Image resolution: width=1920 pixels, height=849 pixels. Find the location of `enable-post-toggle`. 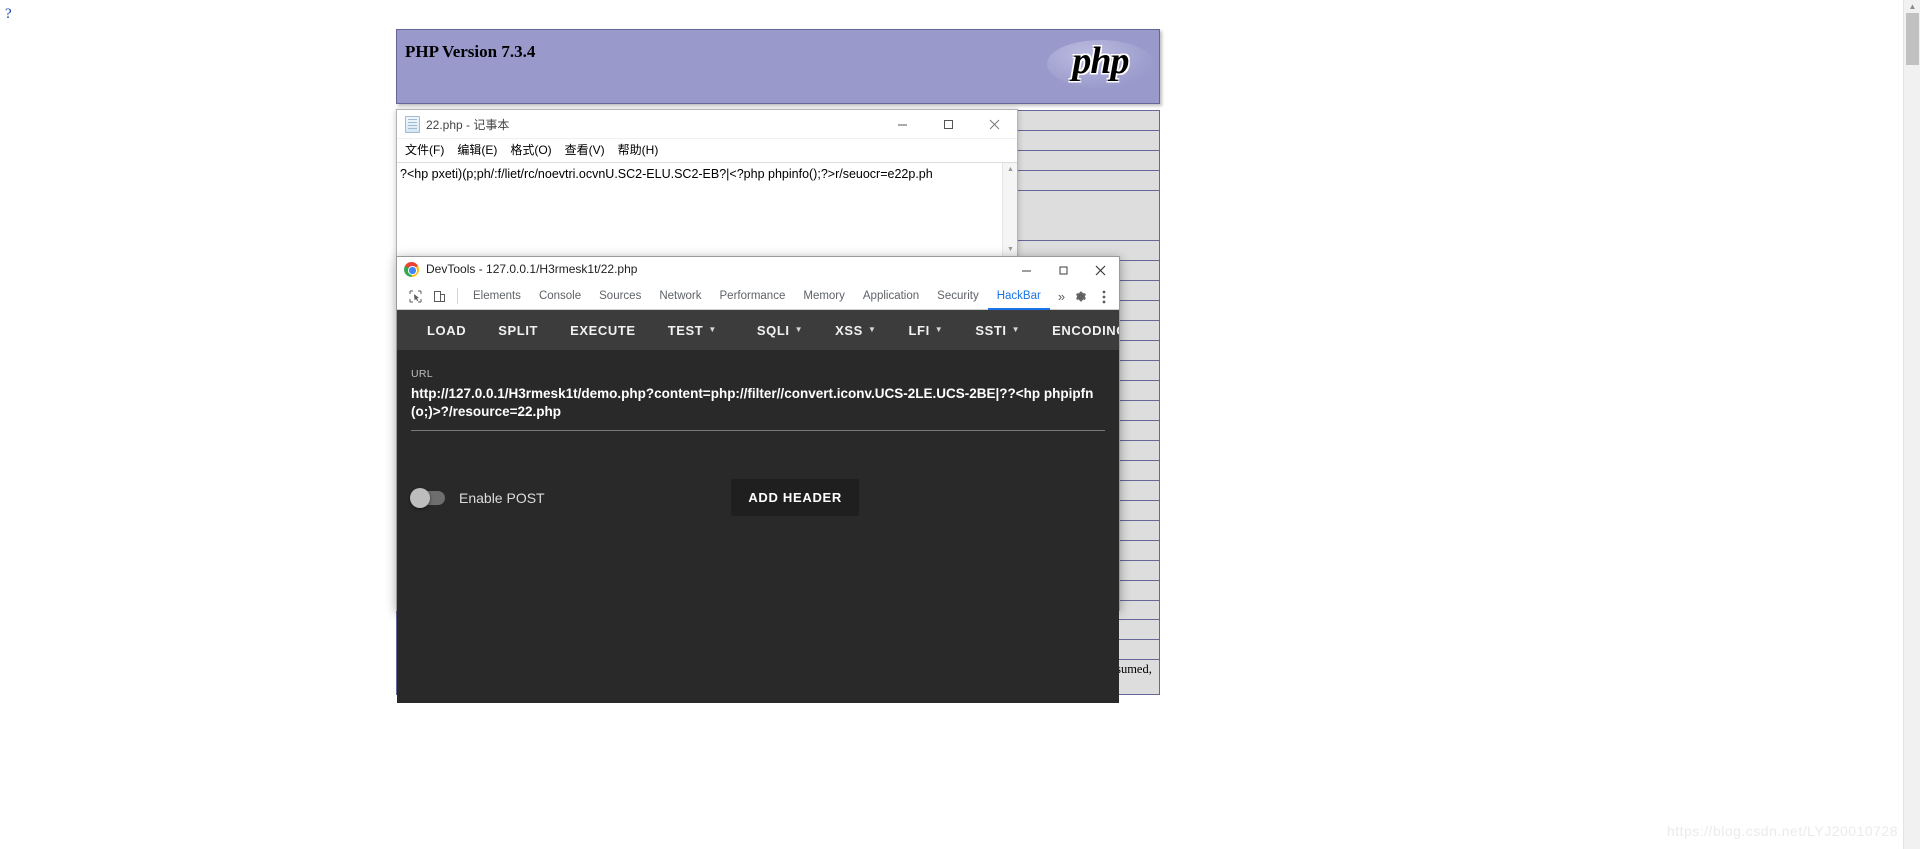

enable-post-toggle is located at coordinates (427, 497).